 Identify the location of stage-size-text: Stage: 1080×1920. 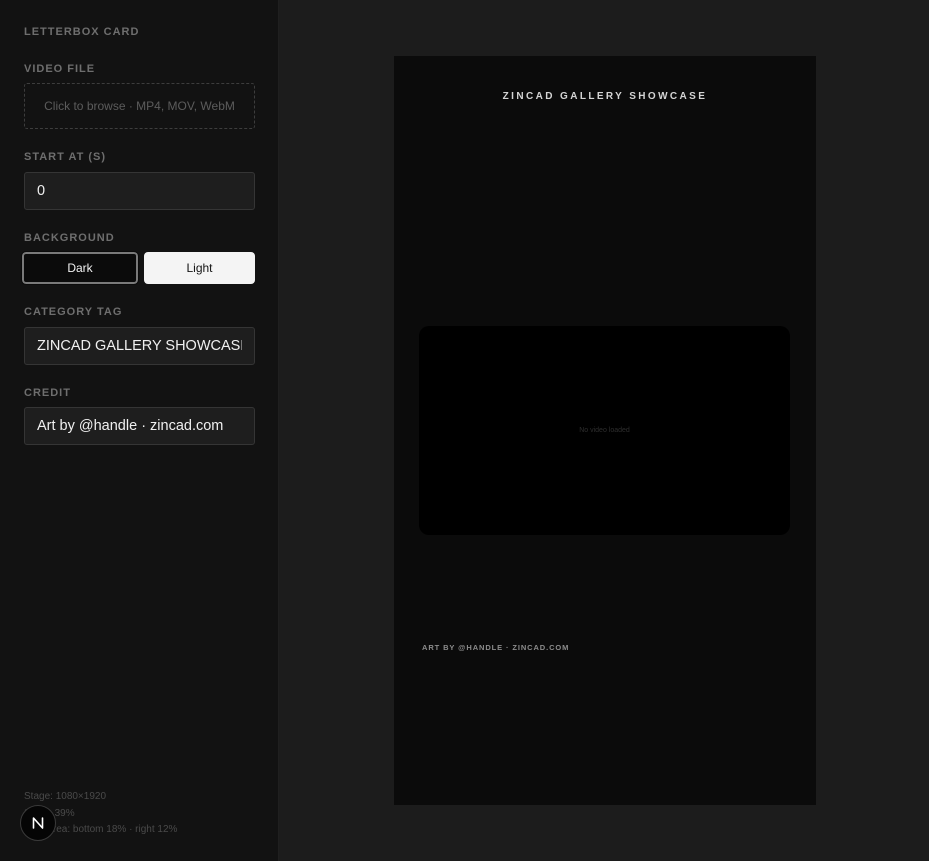
(65, 796).